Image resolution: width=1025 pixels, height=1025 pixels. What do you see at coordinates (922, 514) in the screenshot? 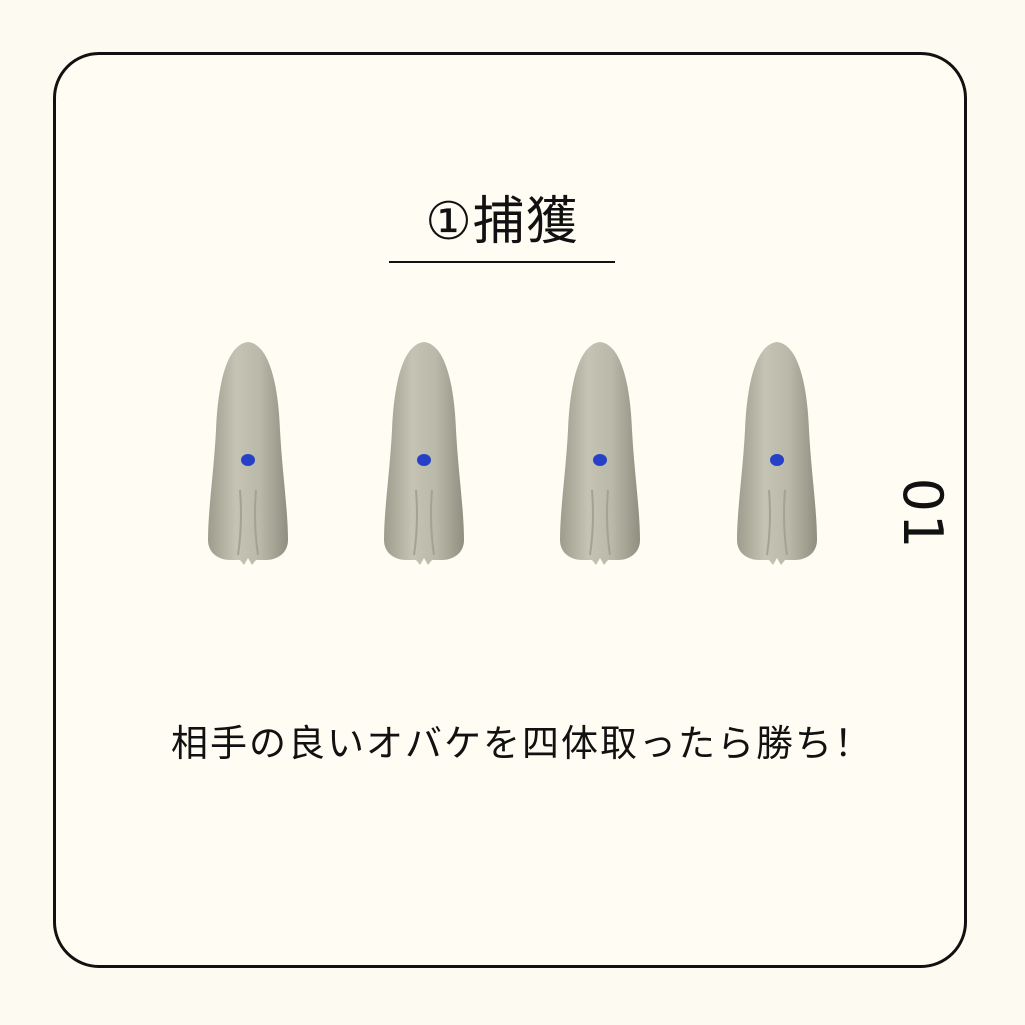
I see `page-number: 01` at bounding box center [922, 514].